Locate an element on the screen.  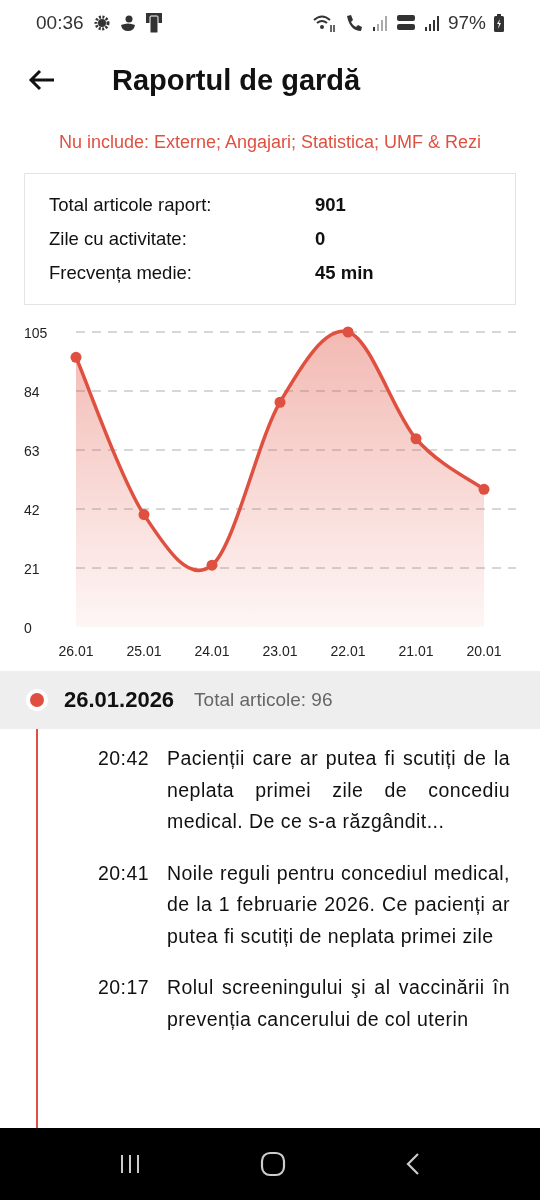
x-tick-label: 22.01 is located at coordinates (348, 651).